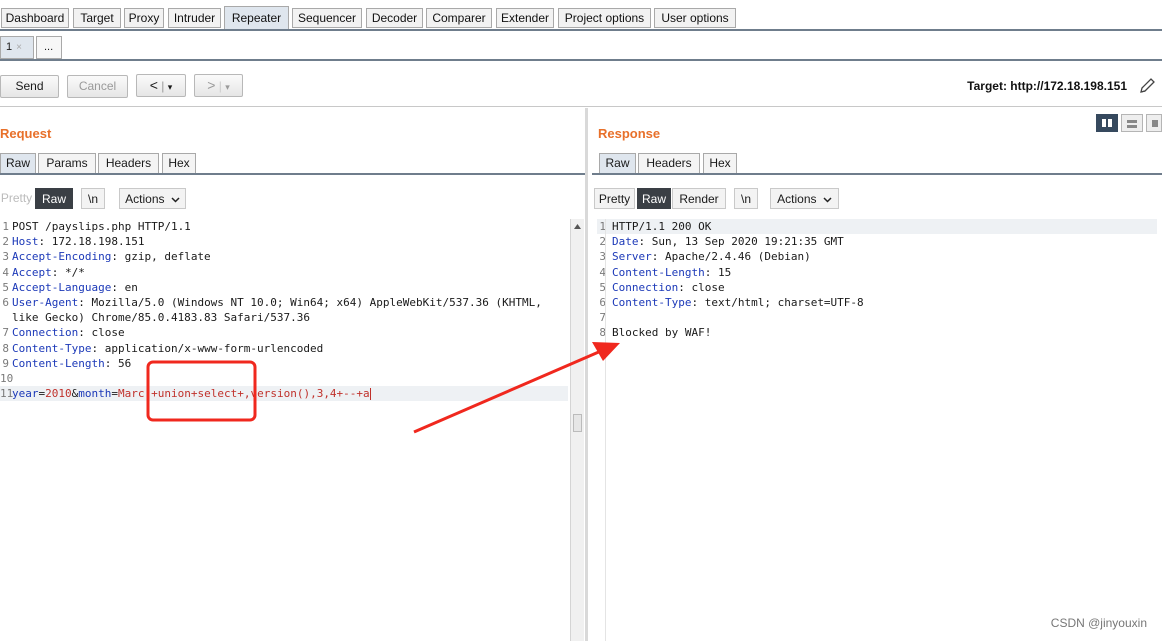 This screenshot has width=1162, height=641. I want to click on response-line: 4 Content-Length: 15, so click(665, 272).